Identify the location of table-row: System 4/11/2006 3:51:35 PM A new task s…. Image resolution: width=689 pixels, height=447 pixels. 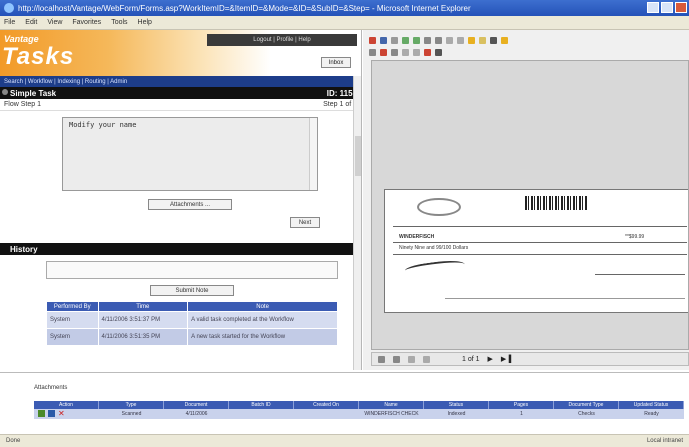
(192, 337).